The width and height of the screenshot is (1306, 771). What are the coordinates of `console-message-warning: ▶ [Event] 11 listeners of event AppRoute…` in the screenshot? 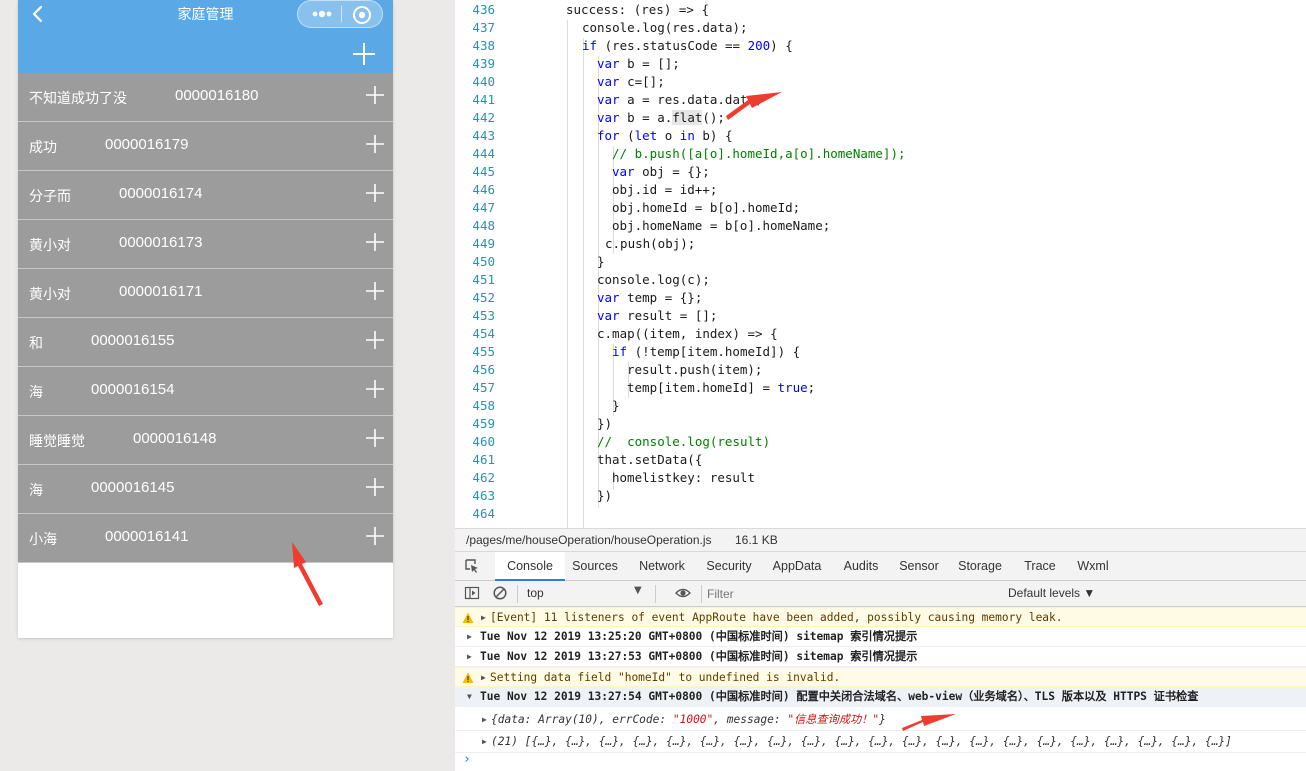 It's located at (880, 617).